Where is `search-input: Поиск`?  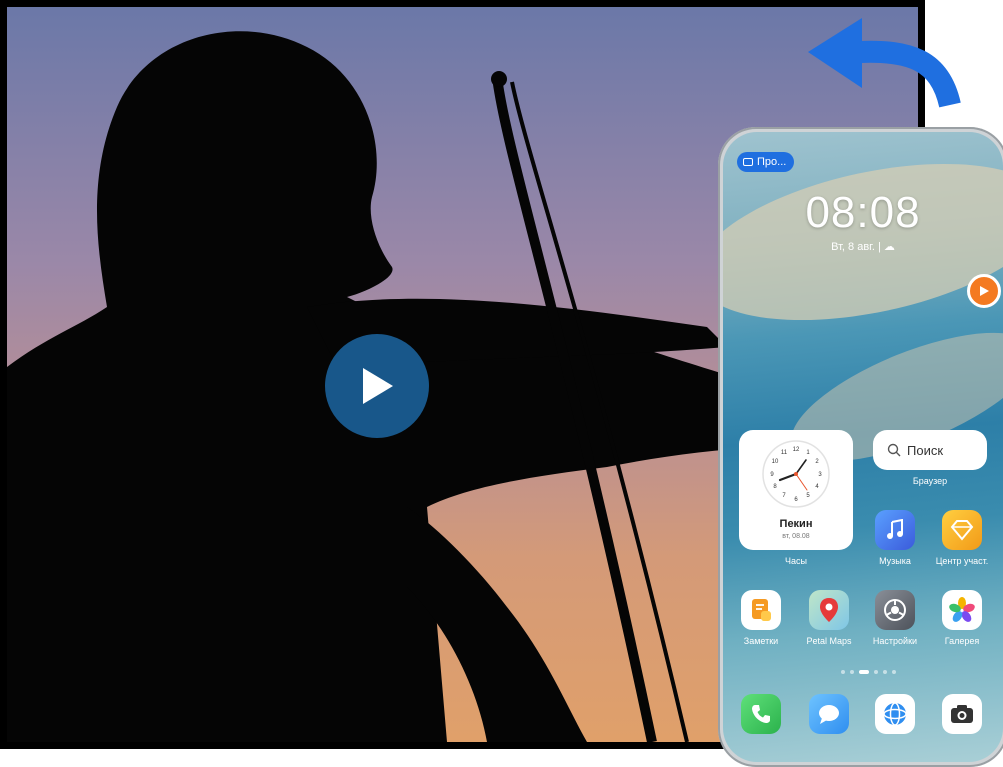
search-input: Поиск is located at coordinates (930, 450).